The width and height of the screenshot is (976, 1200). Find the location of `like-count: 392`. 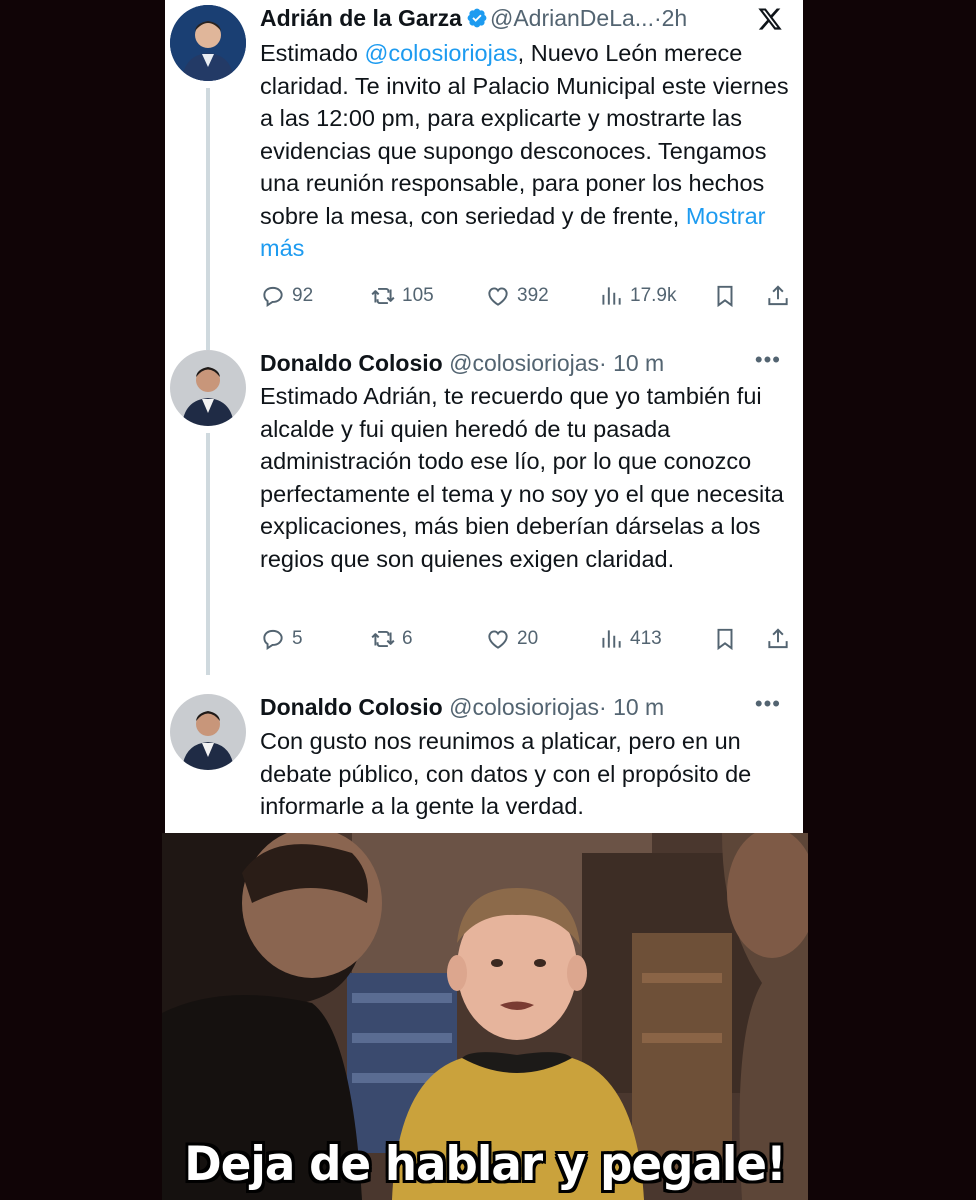

like-count: 392 is located at coordinates (533, 295).